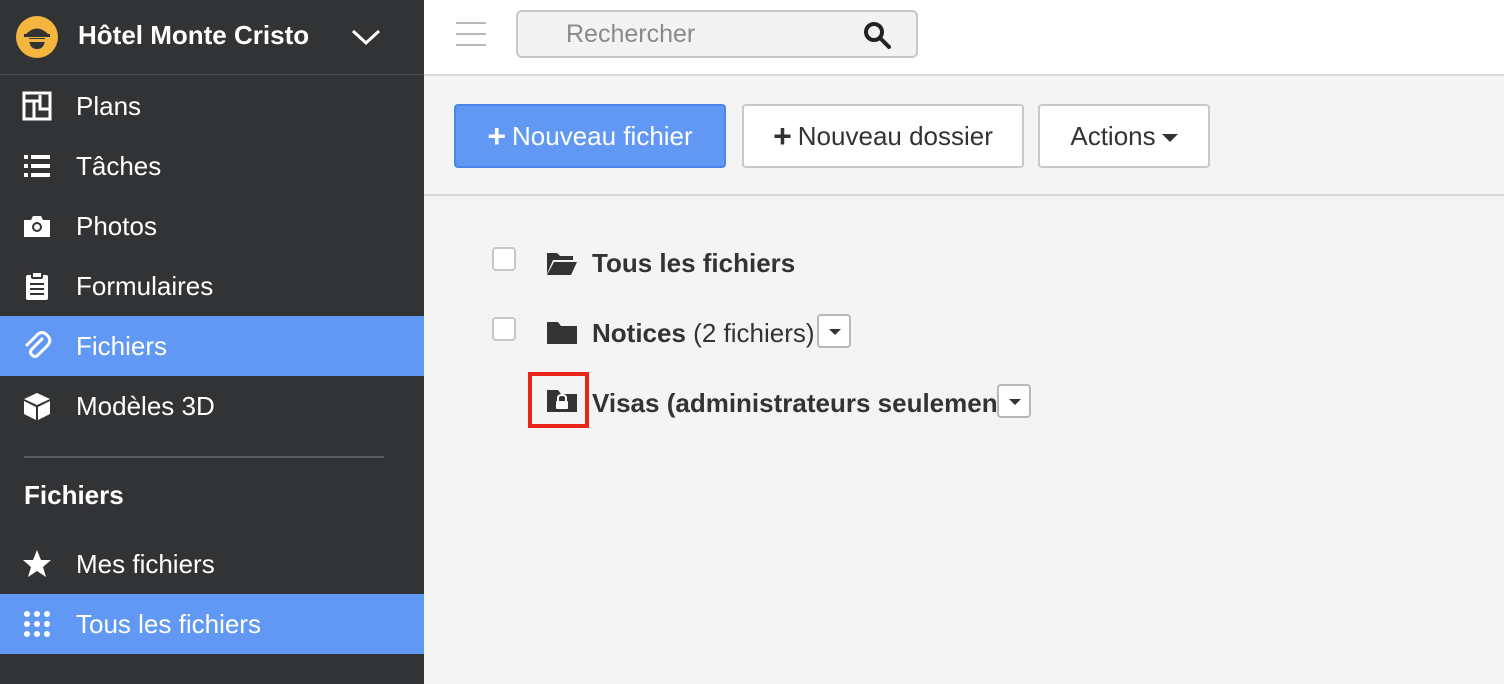  I want to click on sidebar-item-mes-fichiers: Mes fichiers, so click(212, 564).